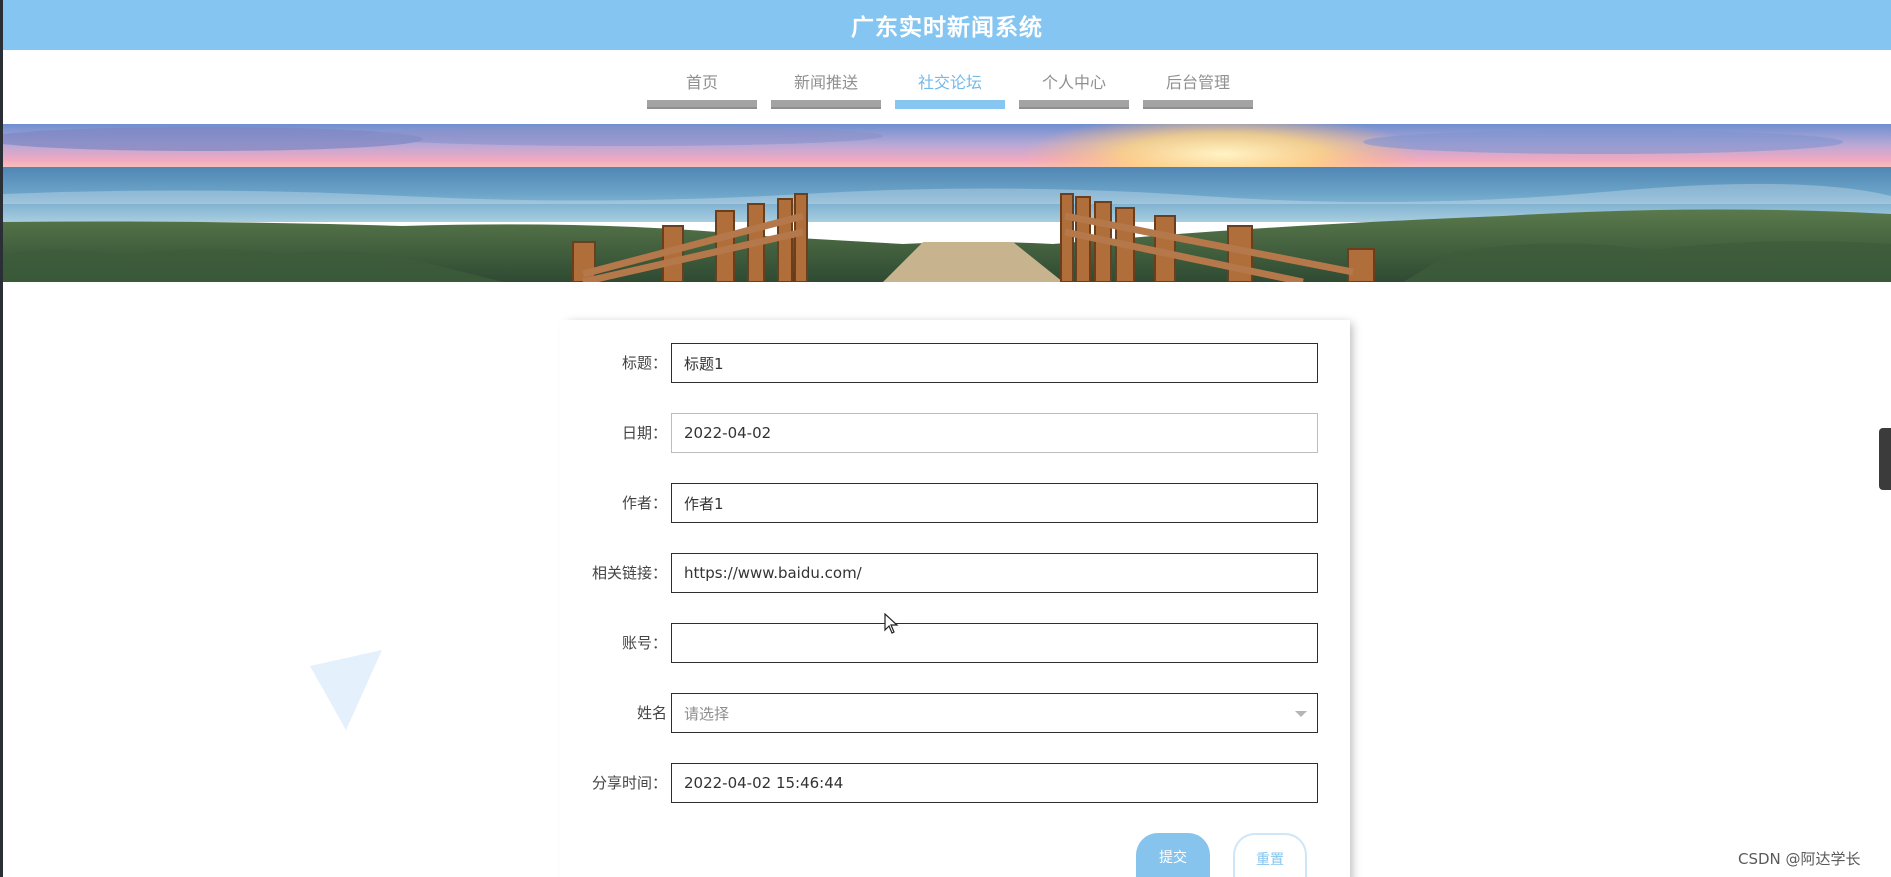  What do you see at coordinates (947, 28) in the screenshot?
I see `site-title: 广东实时新闻系统` at bounding box center [947, 28].